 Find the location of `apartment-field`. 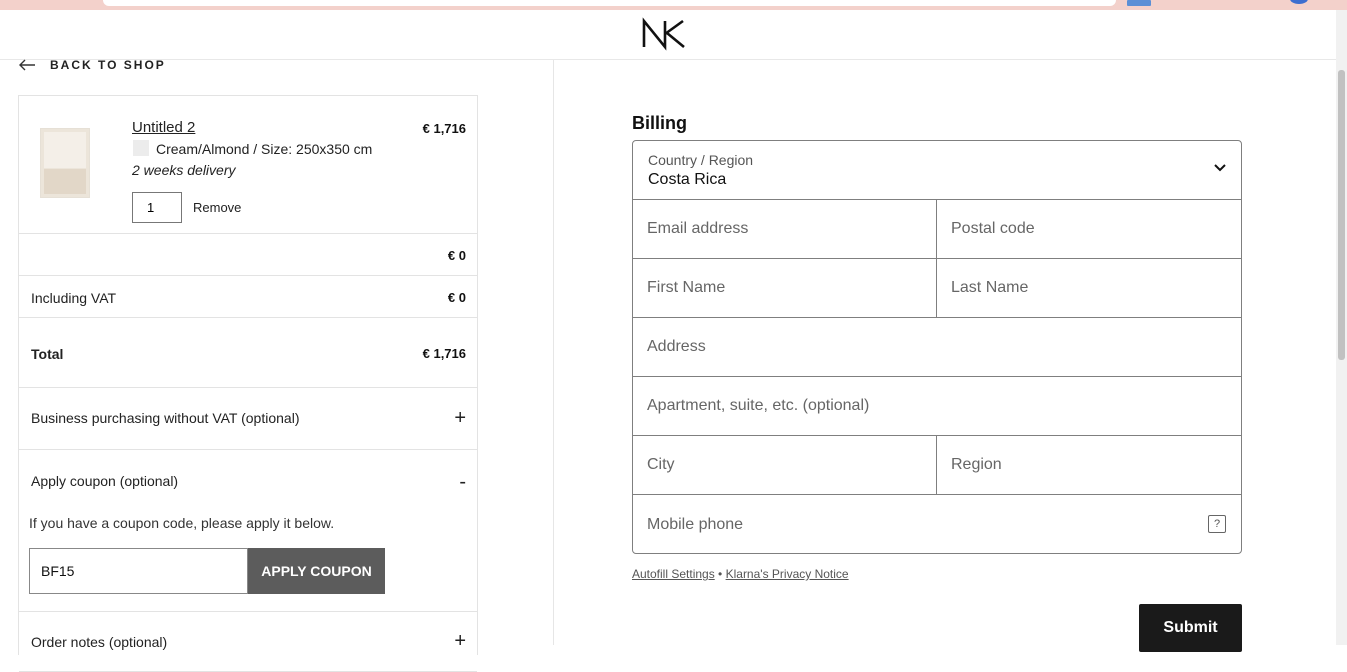

apartment-field is located at coordinates (937, 406).